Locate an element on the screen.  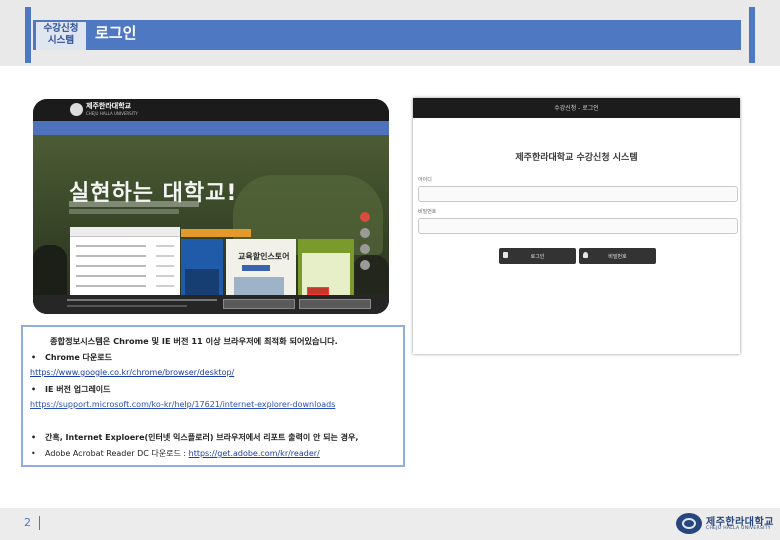
login-window-bar: 수강신청 - 로그인 is located at coordinates (576, 108).